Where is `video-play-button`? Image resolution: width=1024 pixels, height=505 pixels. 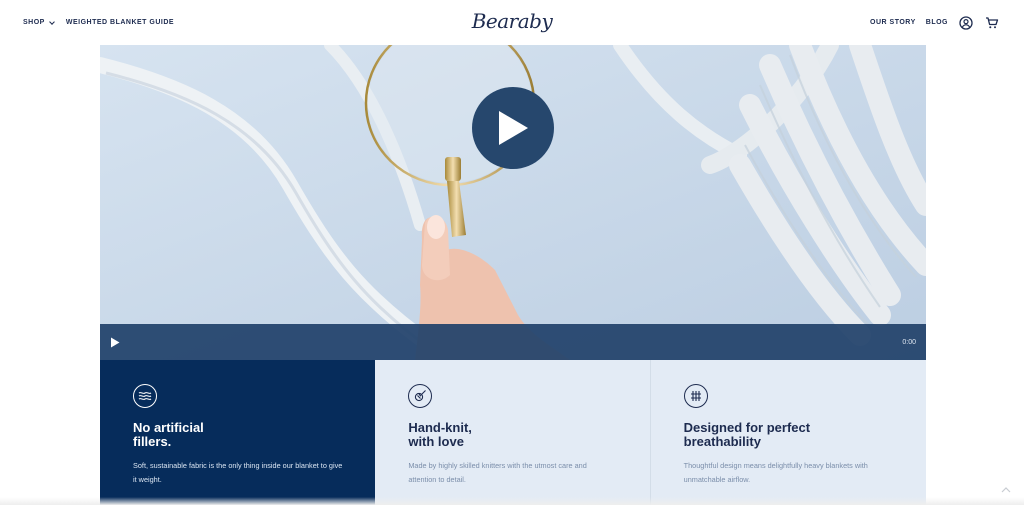 video-play-button is located at coordinates (513, 128).